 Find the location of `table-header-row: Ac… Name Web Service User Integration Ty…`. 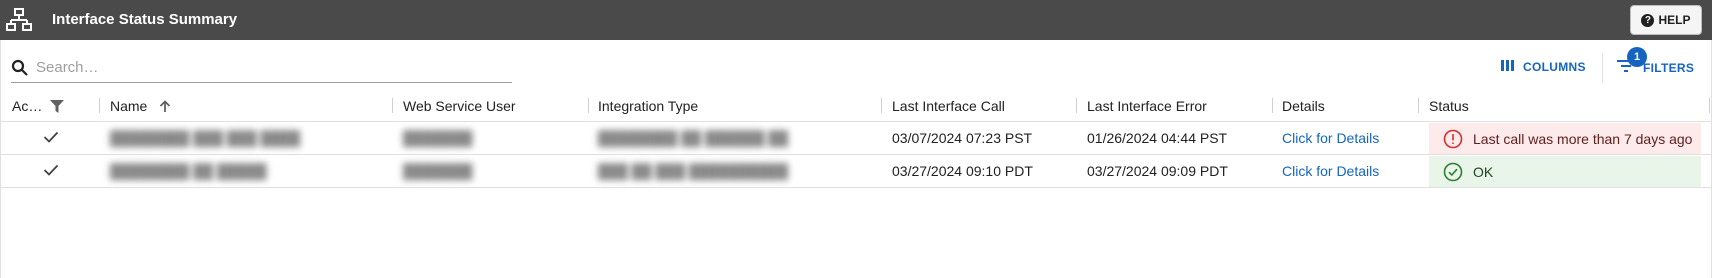

table-header-row: Ac… Name Web Service User Integration Ty… is located at coordinates (856, 106).